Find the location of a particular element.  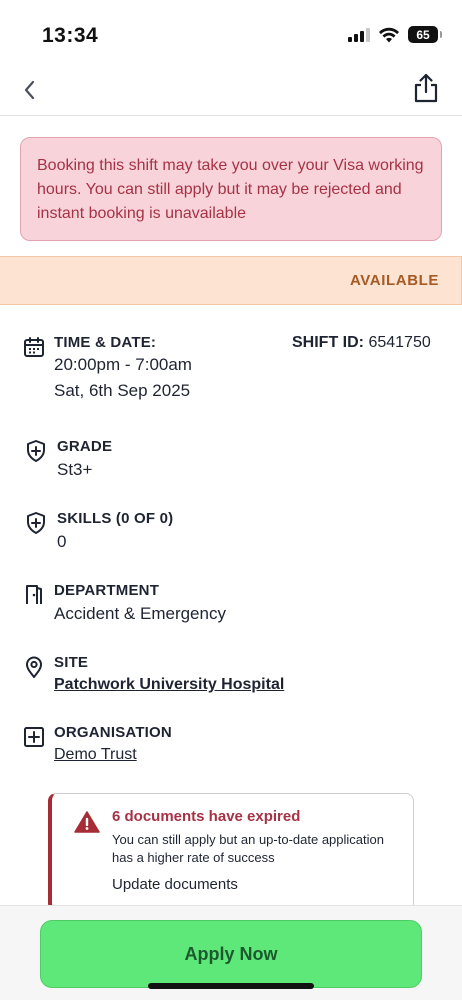

status-time: 13:34 is located at coordinates (70, 35).